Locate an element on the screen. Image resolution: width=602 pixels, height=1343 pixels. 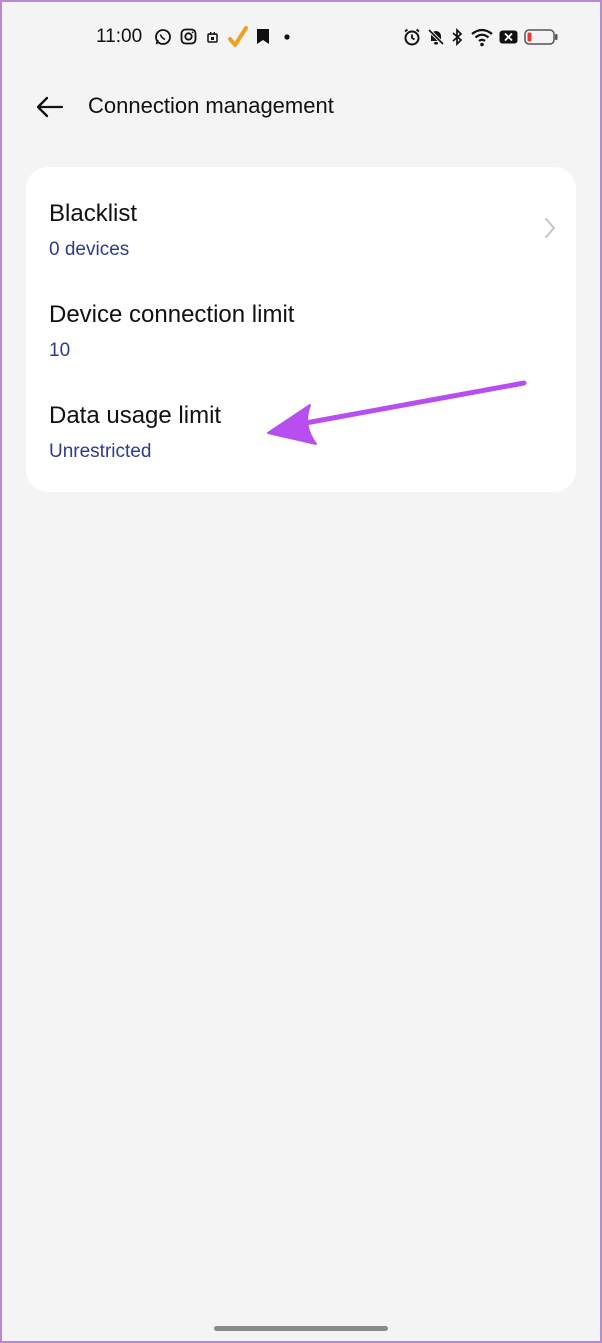
home-indicator is located at coordinates (301, 1328).